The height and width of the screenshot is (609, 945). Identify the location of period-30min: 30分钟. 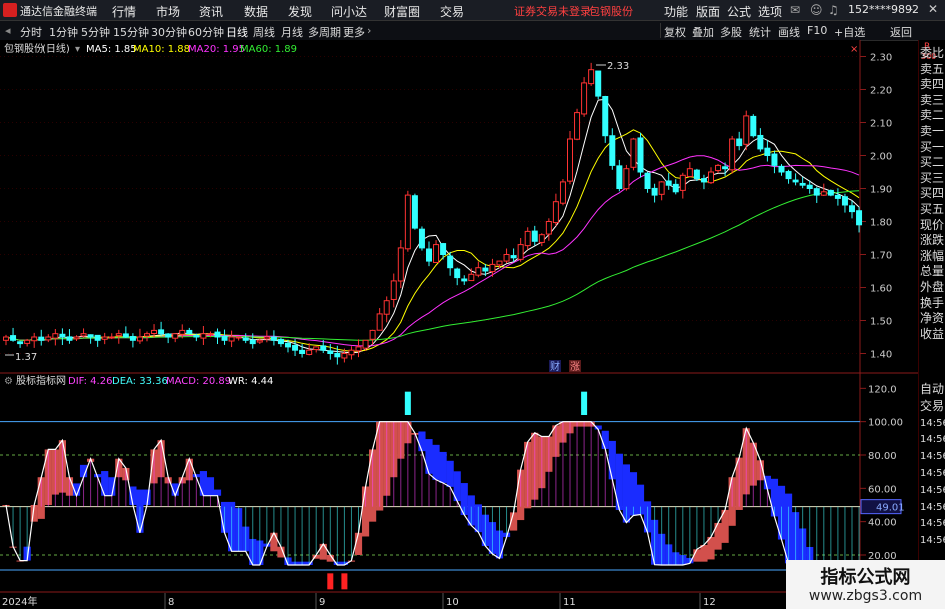
(169, 32).